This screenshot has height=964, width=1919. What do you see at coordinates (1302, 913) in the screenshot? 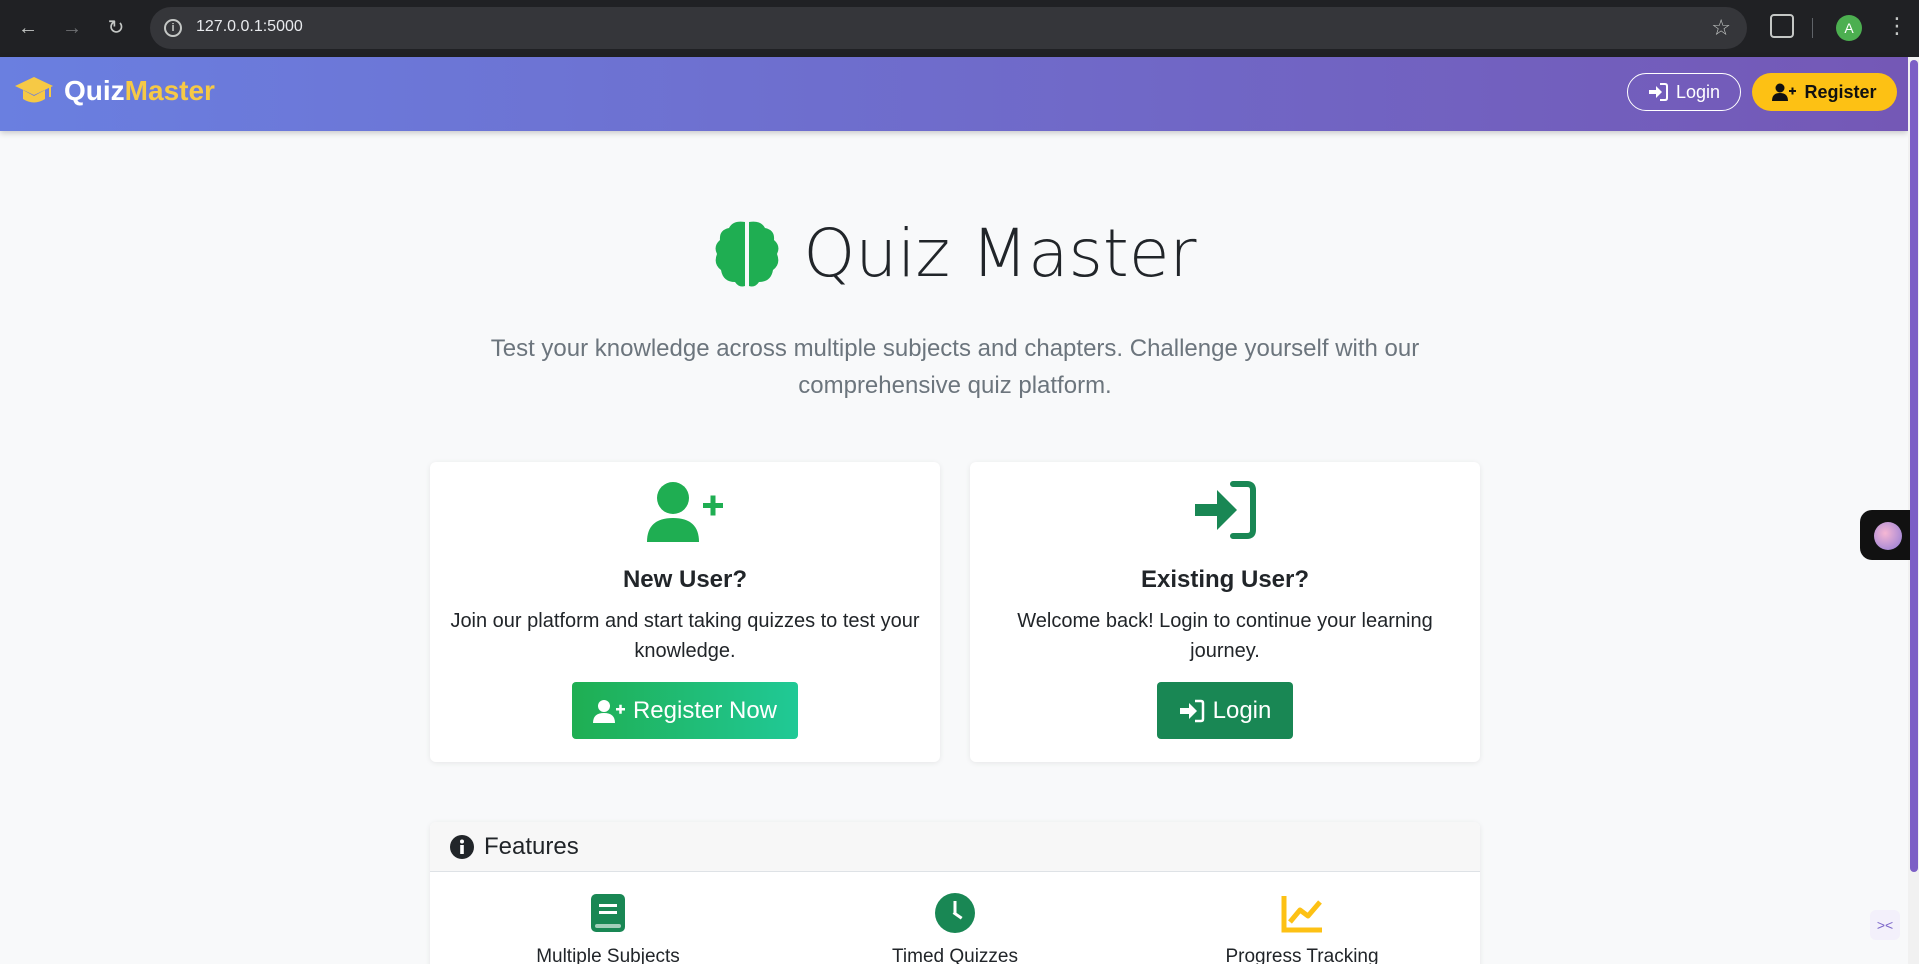
I see `chart-line-icon` at bounding box center [1302, 913].